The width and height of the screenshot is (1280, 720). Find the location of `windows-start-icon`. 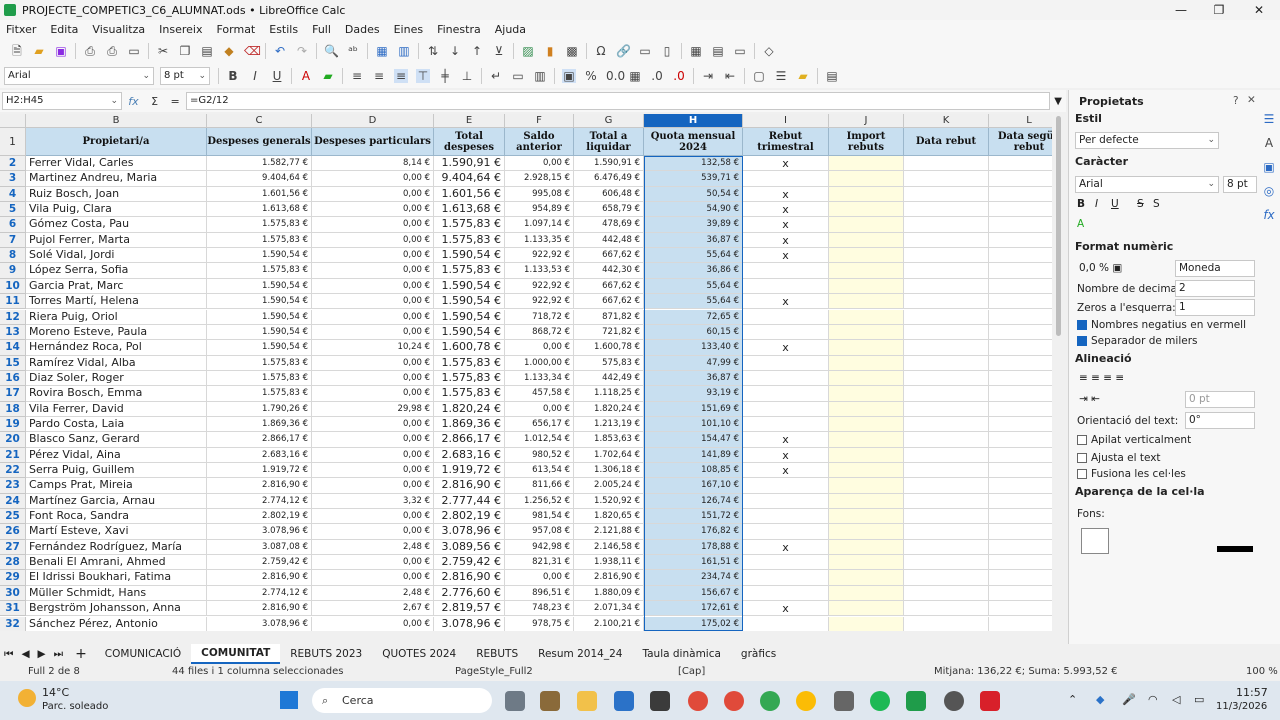

windows-start-icon is located at coordinates (289, 700).